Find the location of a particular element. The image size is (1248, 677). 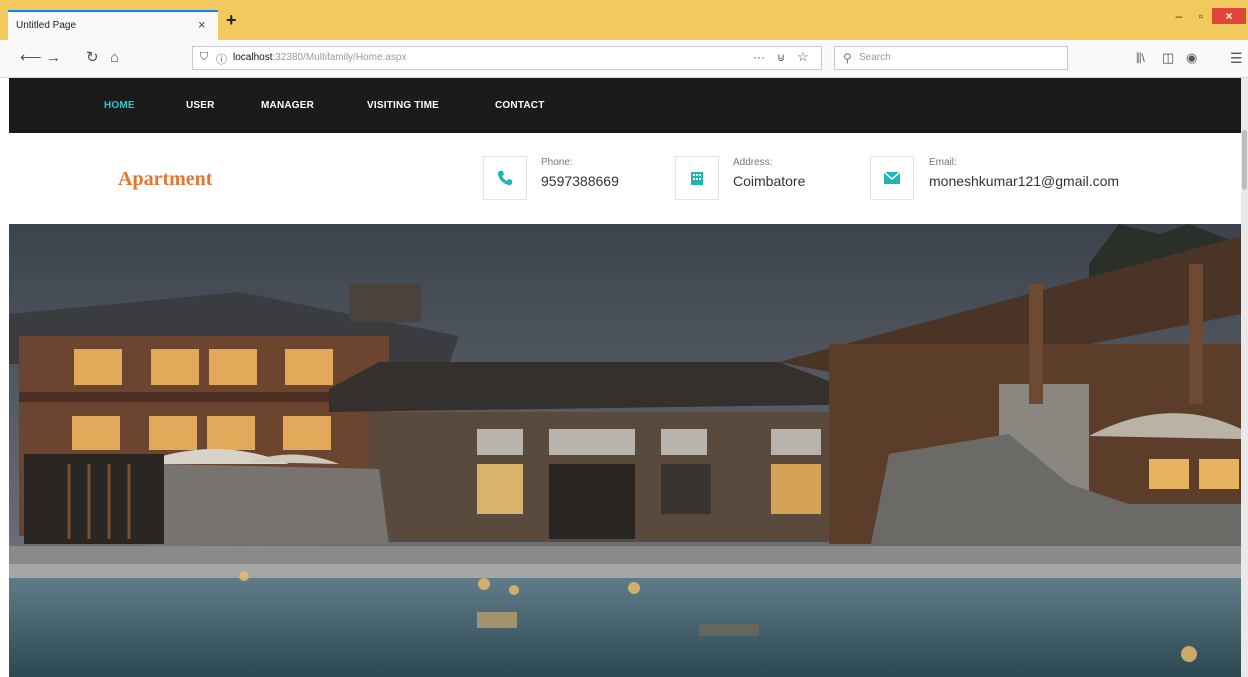

phone-value: 9597388669 is located at coordinates (580, 181).